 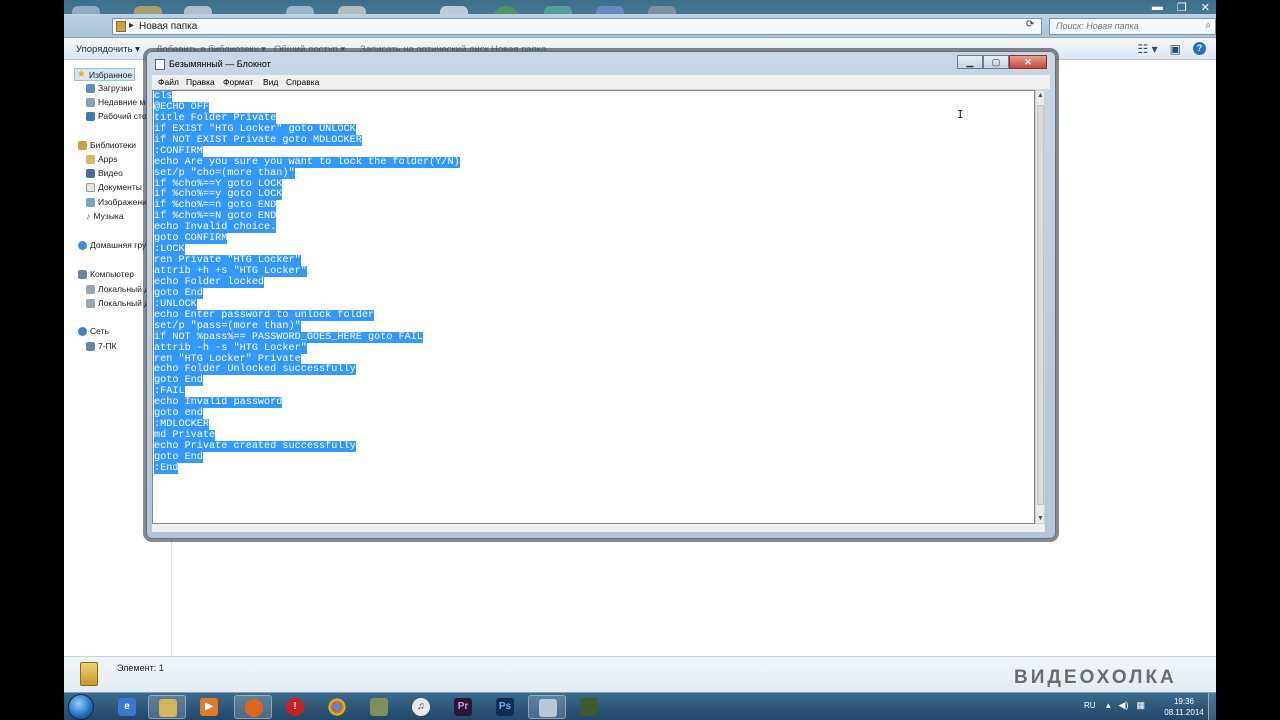 I want to click on nav-video: Видео, so click(x=104, y=173).